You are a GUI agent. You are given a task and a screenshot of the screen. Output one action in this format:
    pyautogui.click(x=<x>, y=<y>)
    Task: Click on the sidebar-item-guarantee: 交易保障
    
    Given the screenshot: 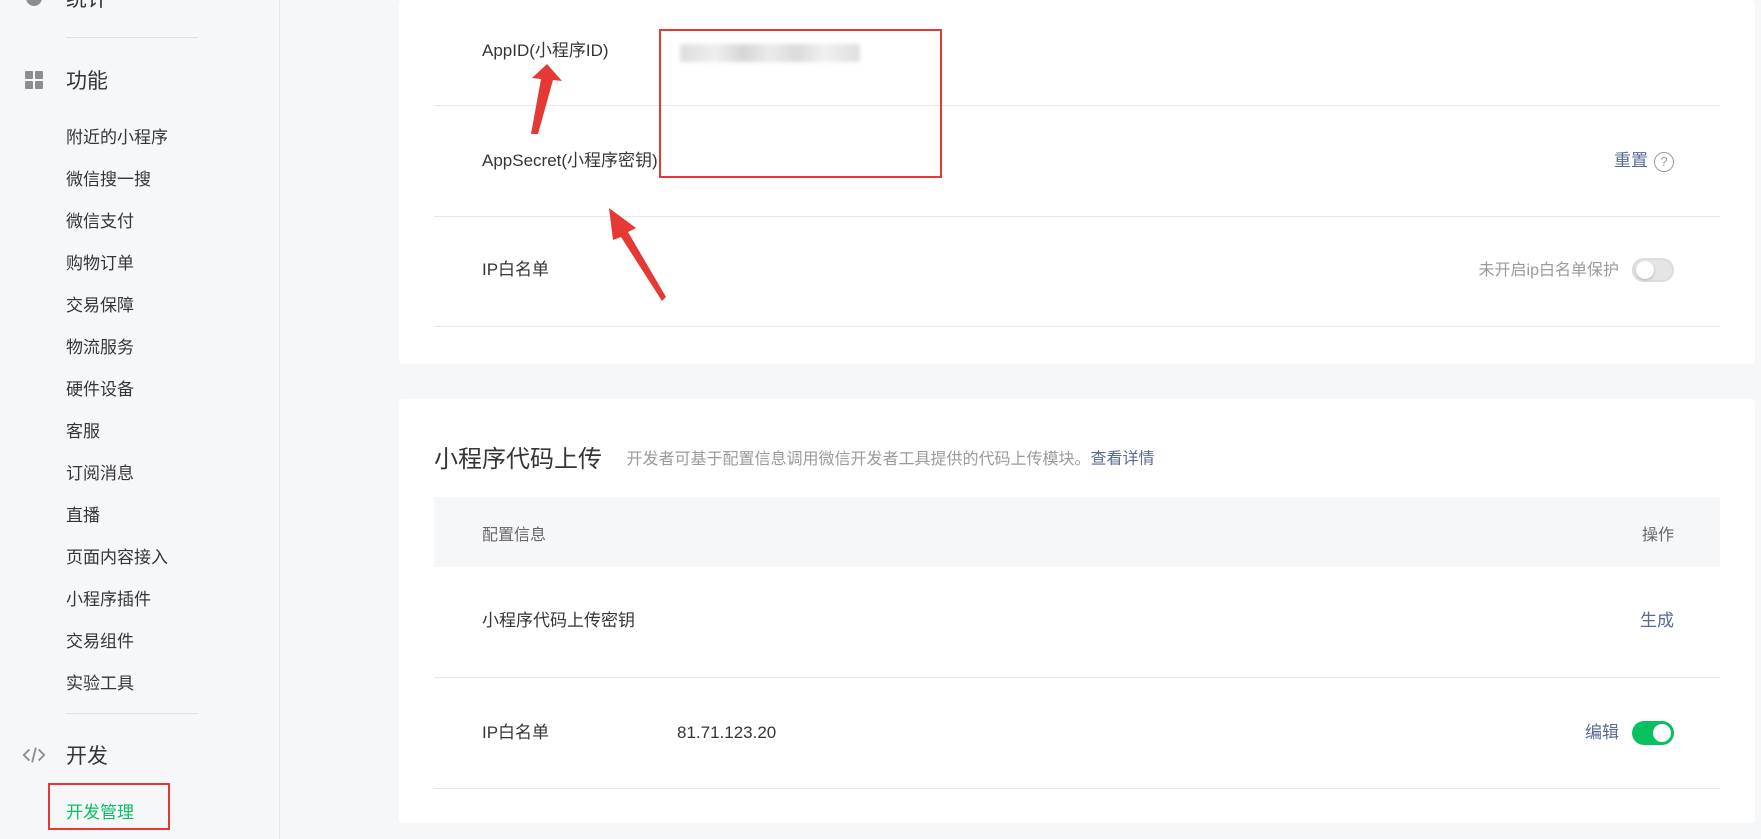 What is the action you would take?
    pyautogui.click(x=100, y=306)
    